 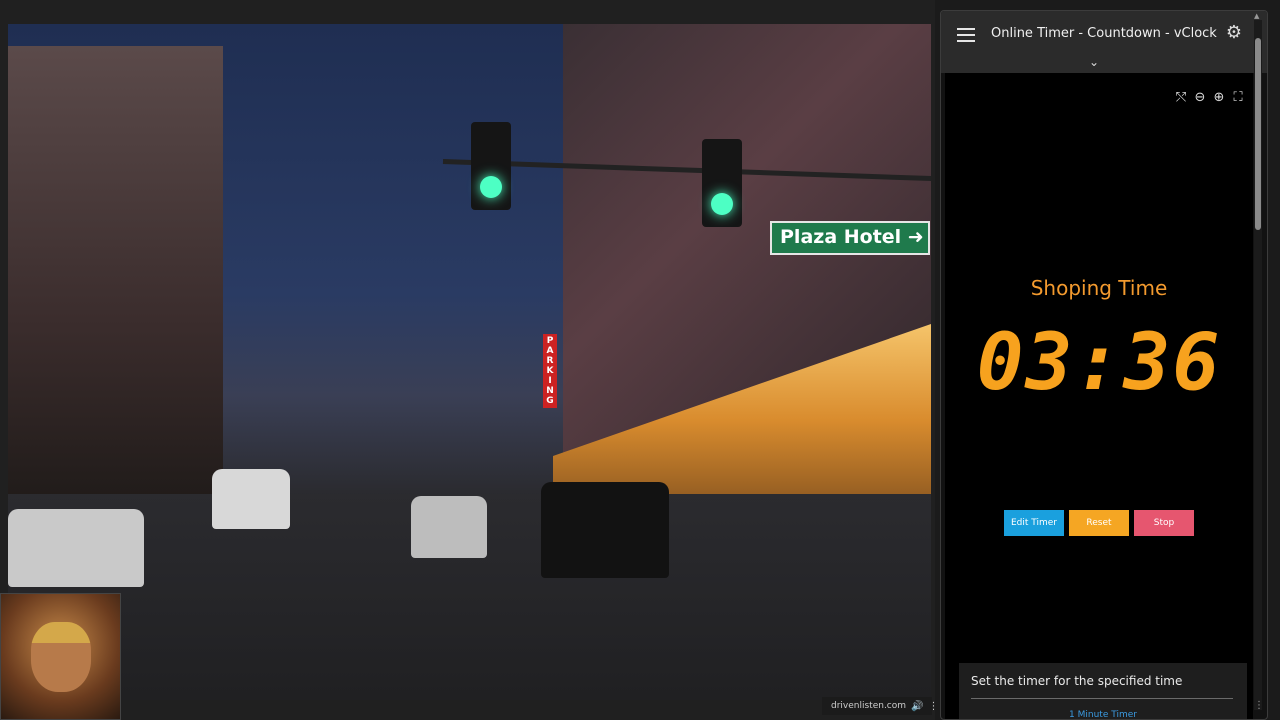 I want to click on zoom-out-icon: ⊖, so click(x=1200, y=98).